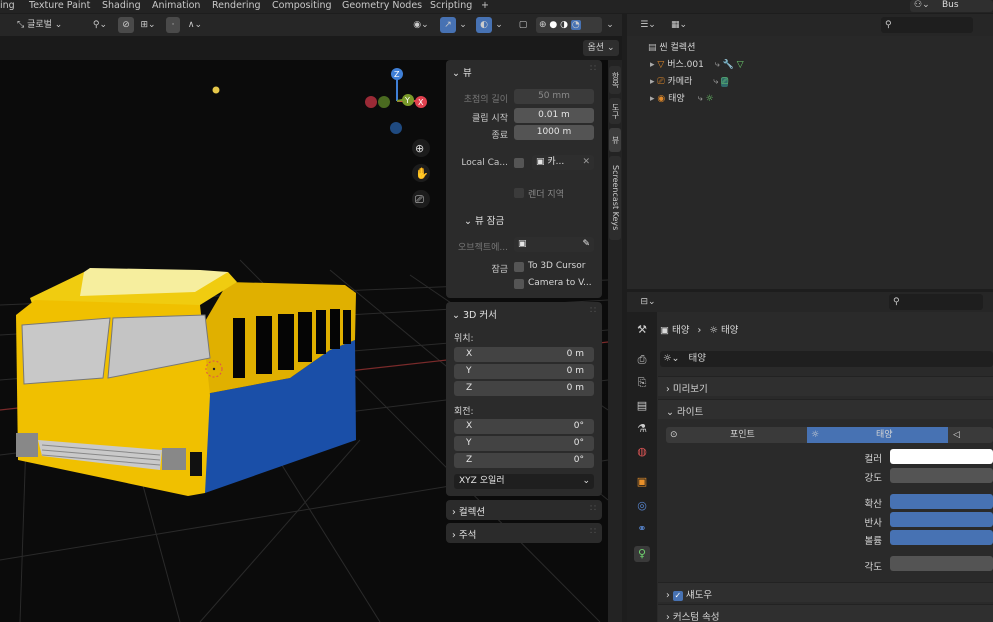 Image resolution: width=993 pixels, height=622 pixels. I want to click on local-camera-checkbox, so click(519, 163).